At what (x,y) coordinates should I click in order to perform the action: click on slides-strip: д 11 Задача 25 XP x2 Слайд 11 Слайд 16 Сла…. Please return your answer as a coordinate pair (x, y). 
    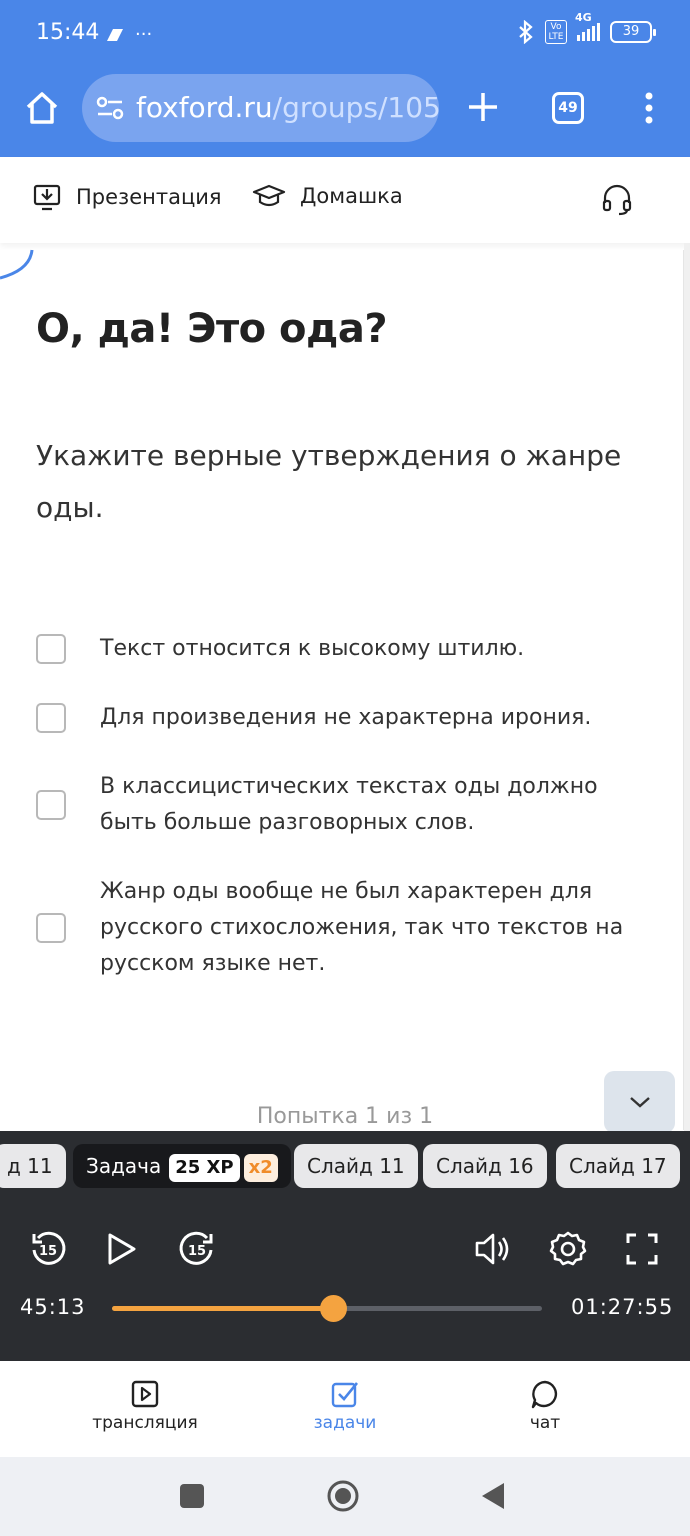
    Looking at the image, I should click on (345, 1166).